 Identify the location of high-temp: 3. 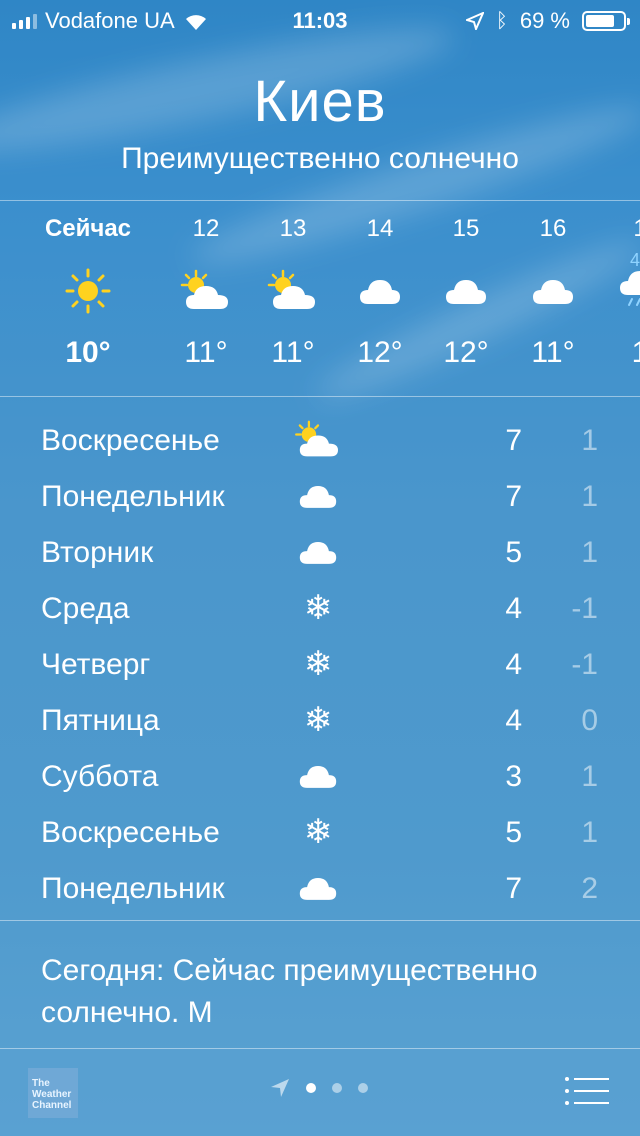
(513, 776).